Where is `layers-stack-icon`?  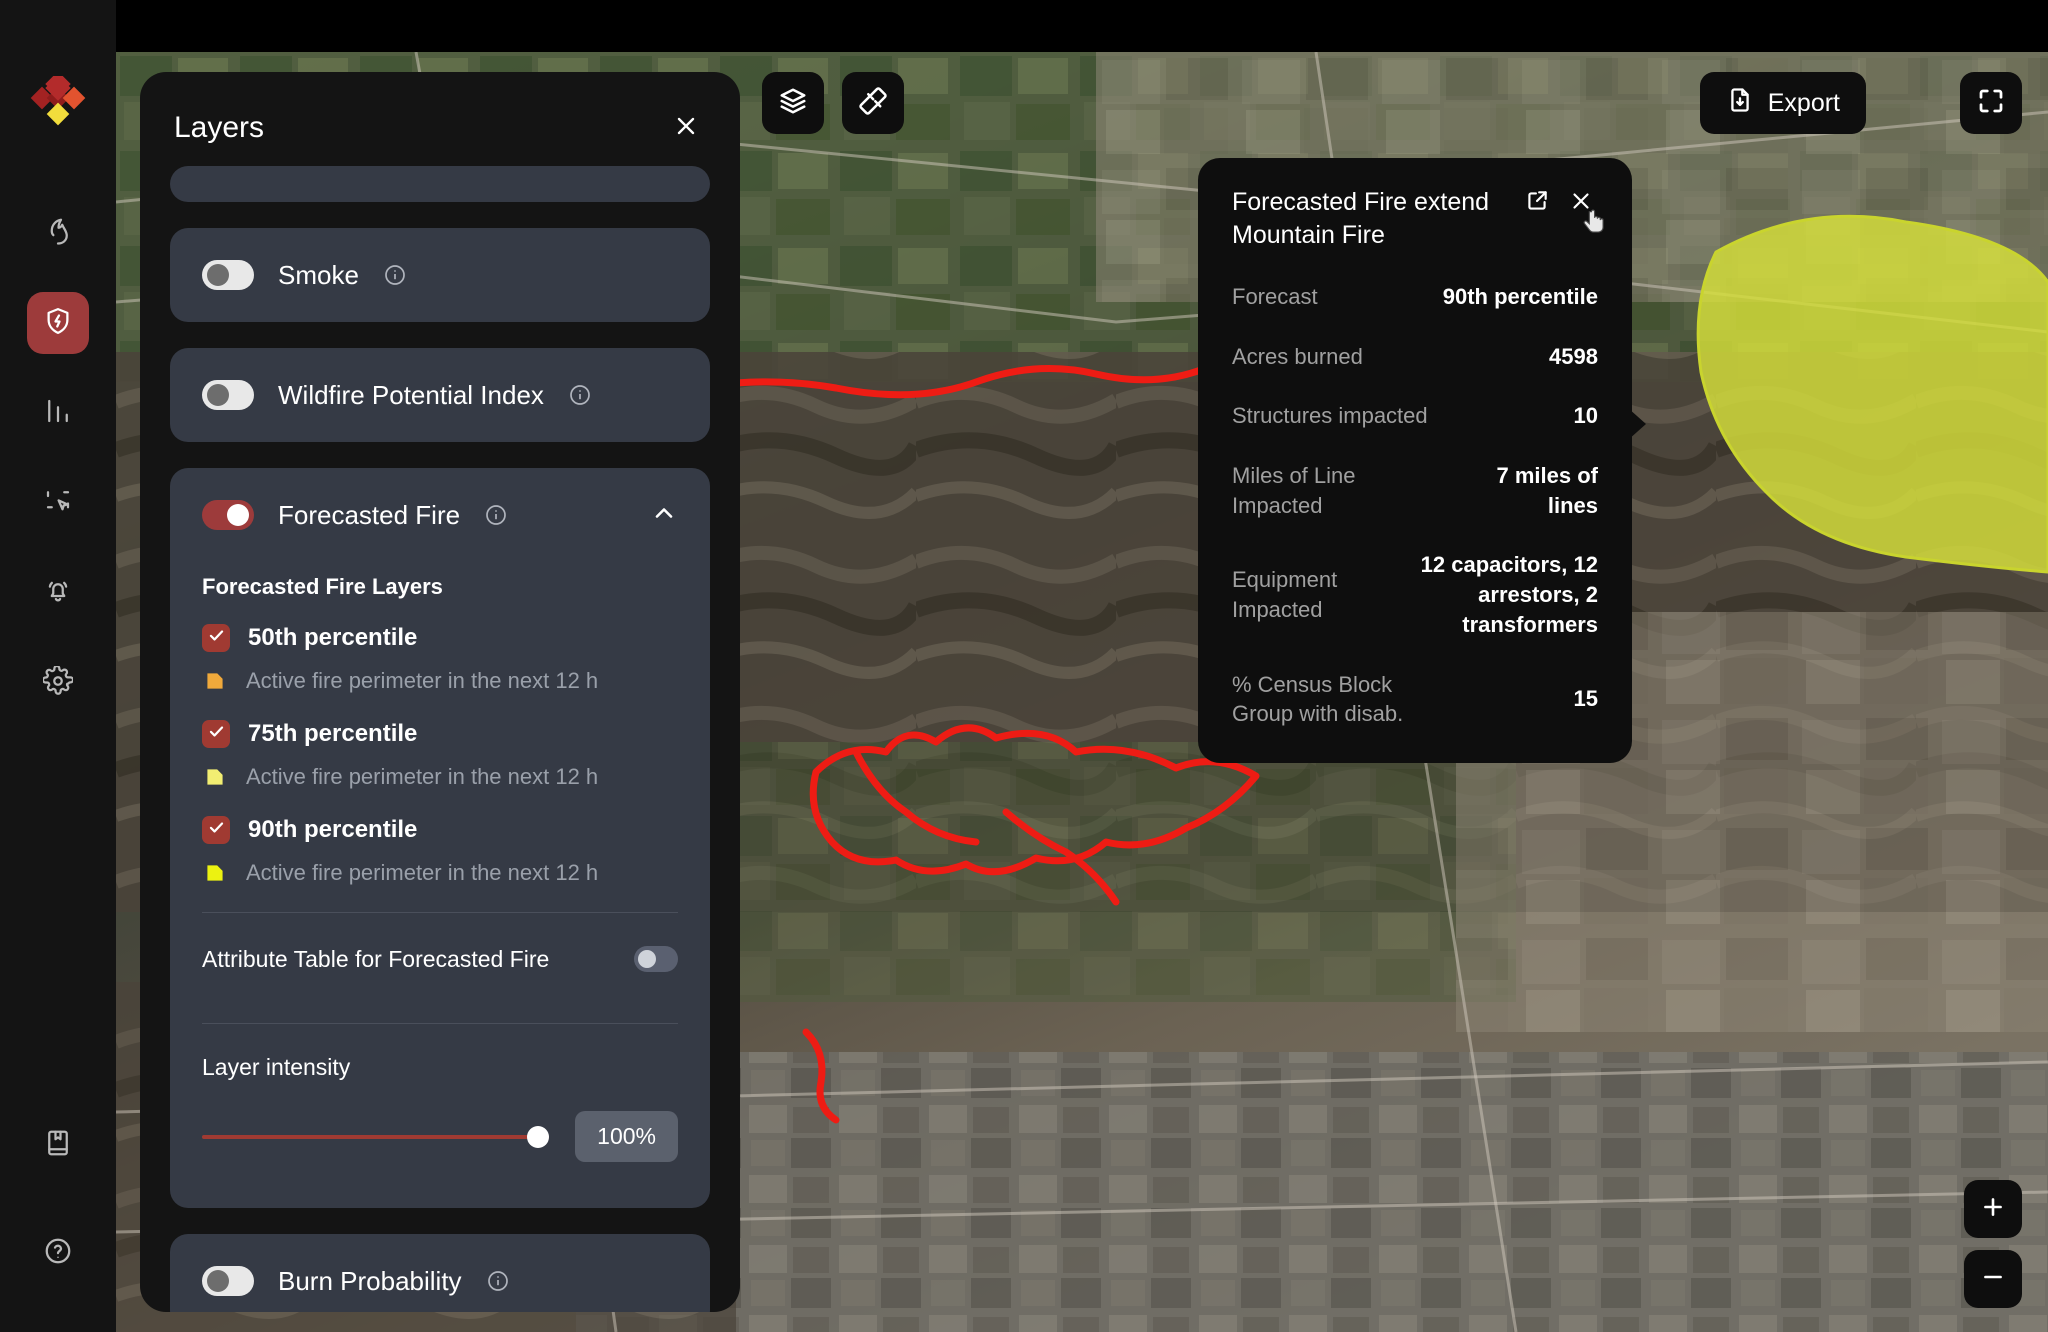 layers-stack-icon is located at coordinates (793, 103).